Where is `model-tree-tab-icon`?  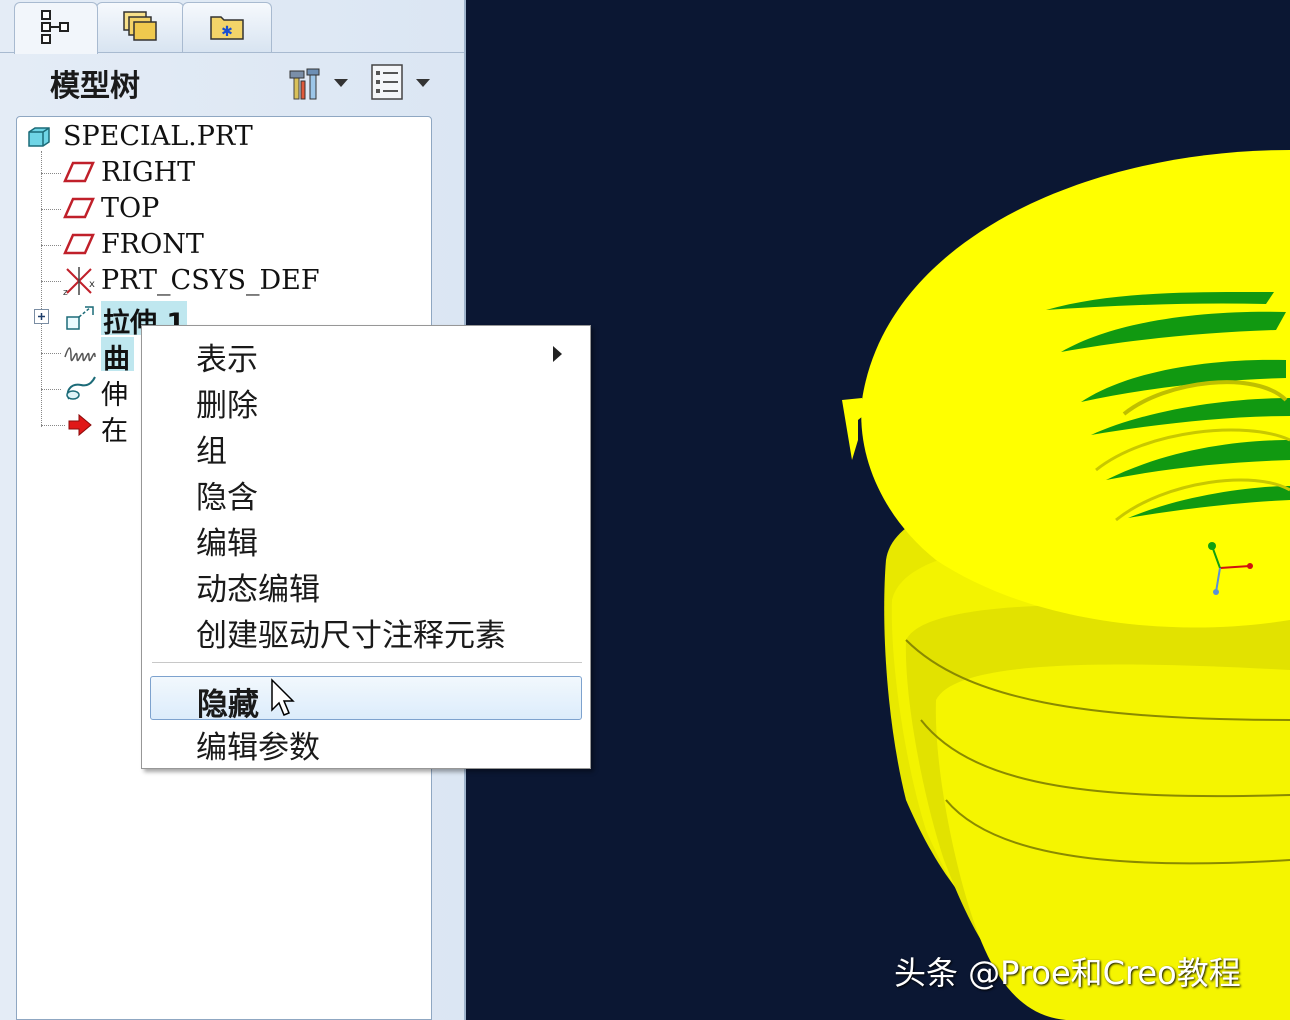
model-tree-tab-icon is located at coordinates (56, 29).